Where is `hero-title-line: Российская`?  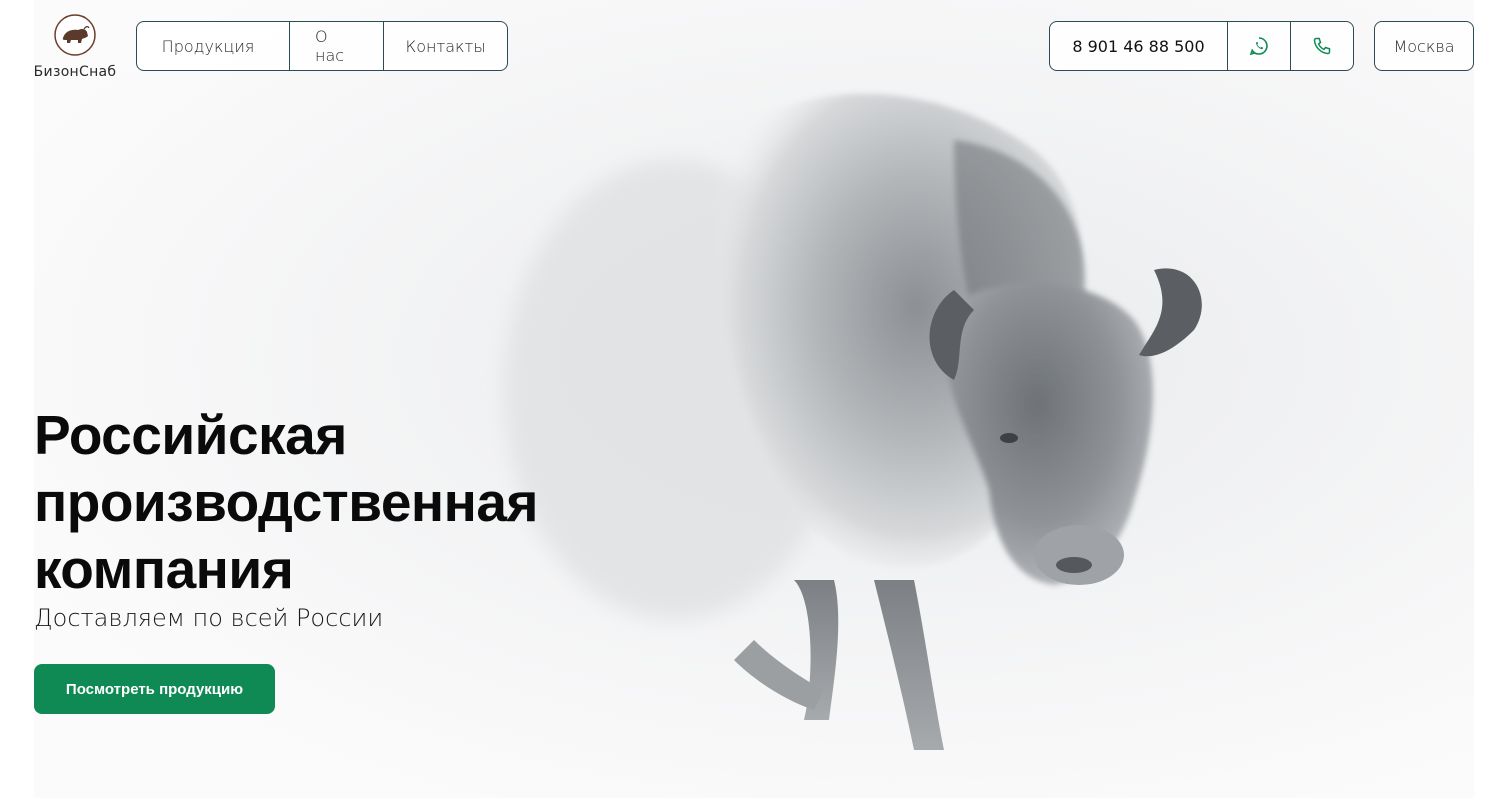 hero-title-line: Российская is located at coordinates (190, 435).